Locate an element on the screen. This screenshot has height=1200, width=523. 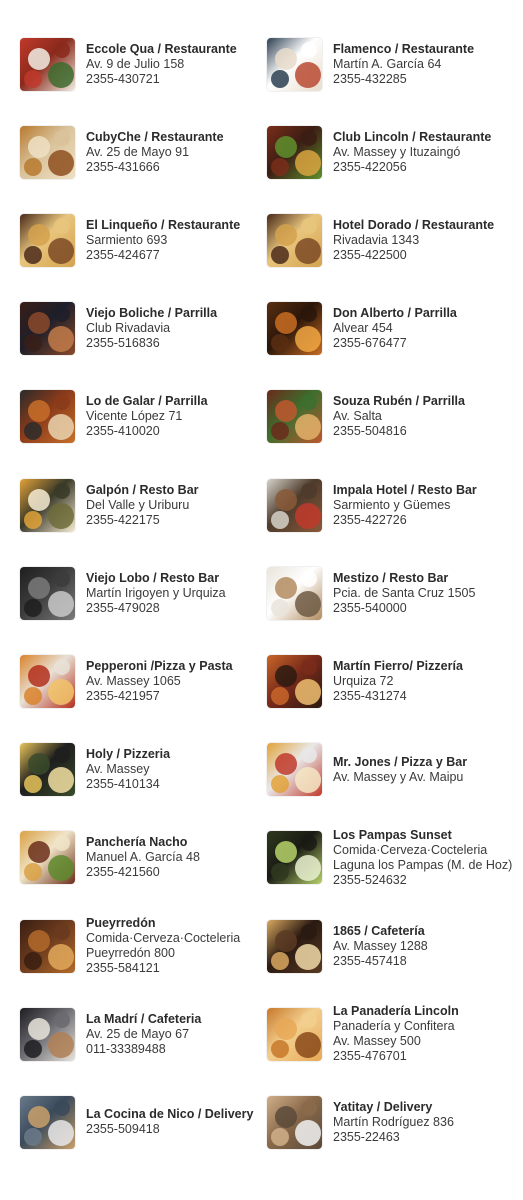
phone-number: 2355-431274 is located at coordinates (398, 696).